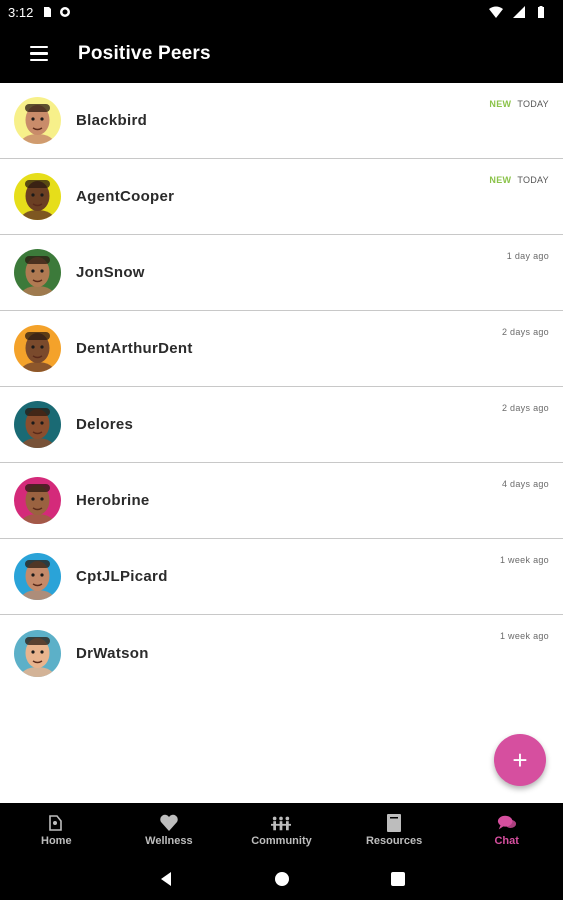  I want to click on peer-name: DrWatson, so click(112, 653).